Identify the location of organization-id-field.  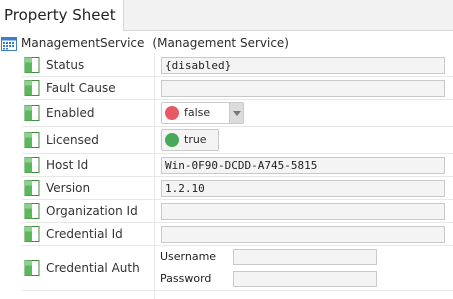
(303, 211).